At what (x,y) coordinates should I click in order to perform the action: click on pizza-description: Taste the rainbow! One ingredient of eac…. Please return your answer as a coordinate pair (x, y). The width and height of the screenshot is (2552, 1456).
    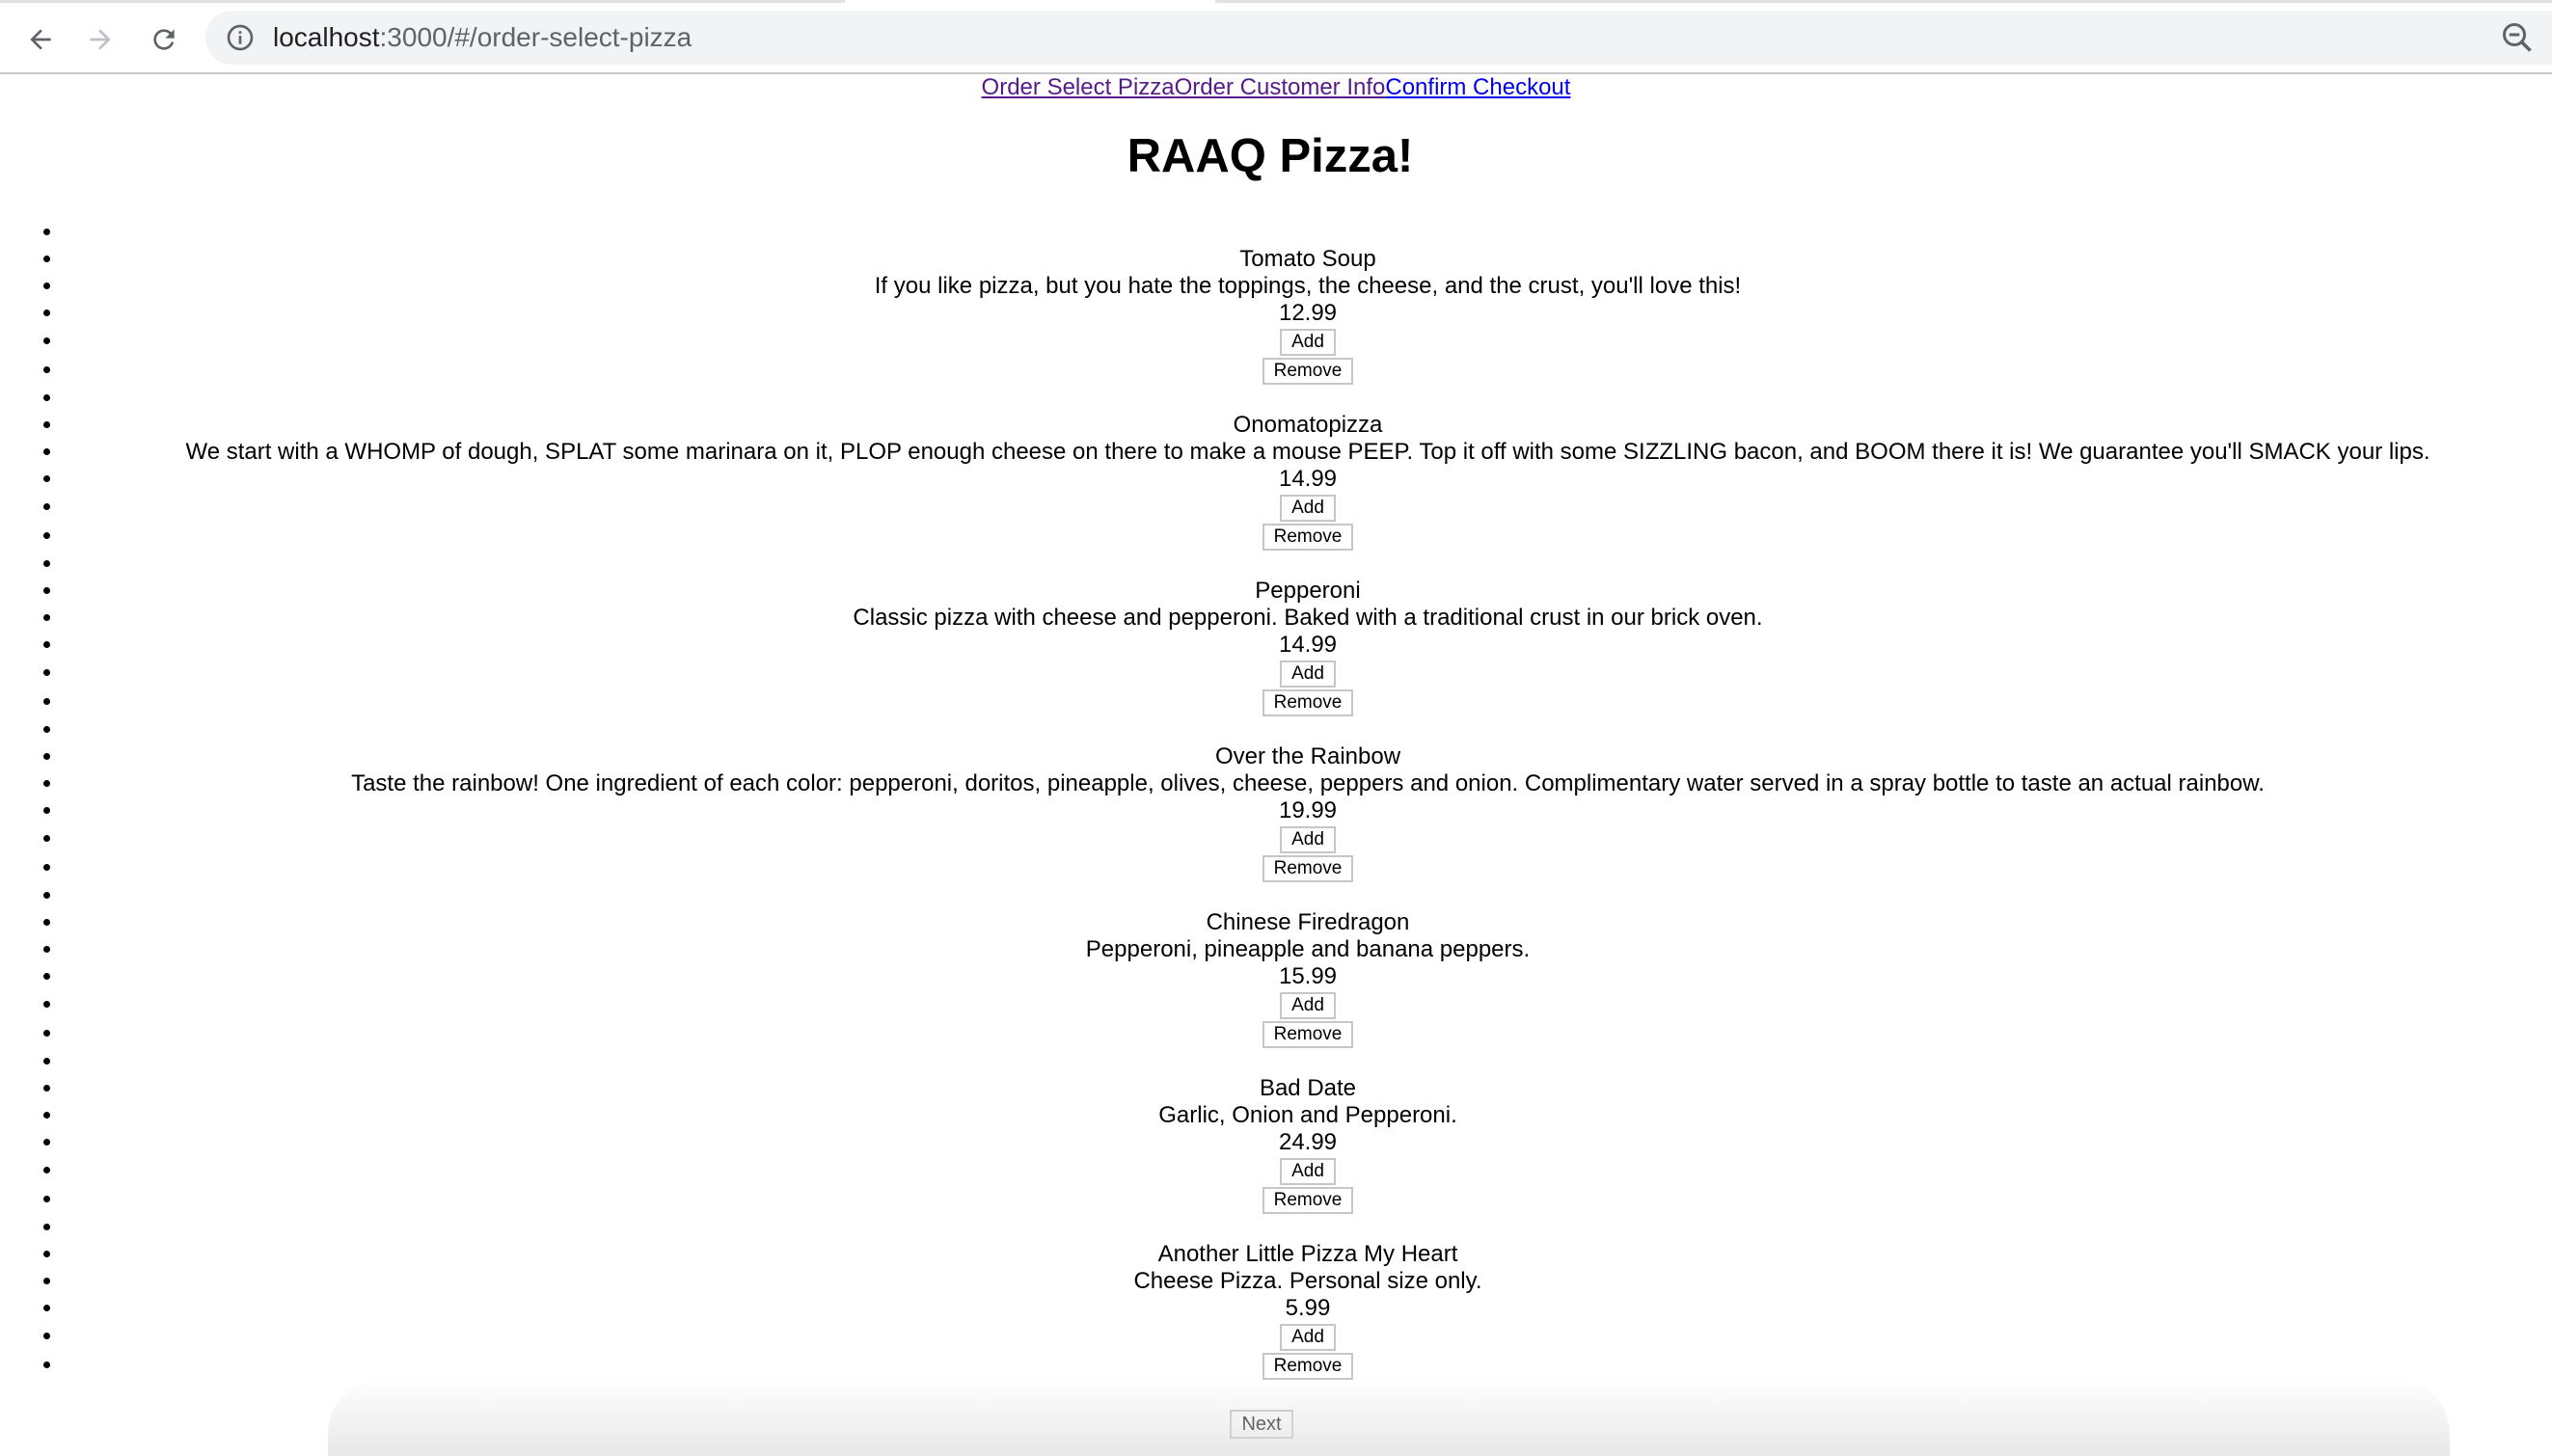
    Looking at the image, I should click on (1308, 783).